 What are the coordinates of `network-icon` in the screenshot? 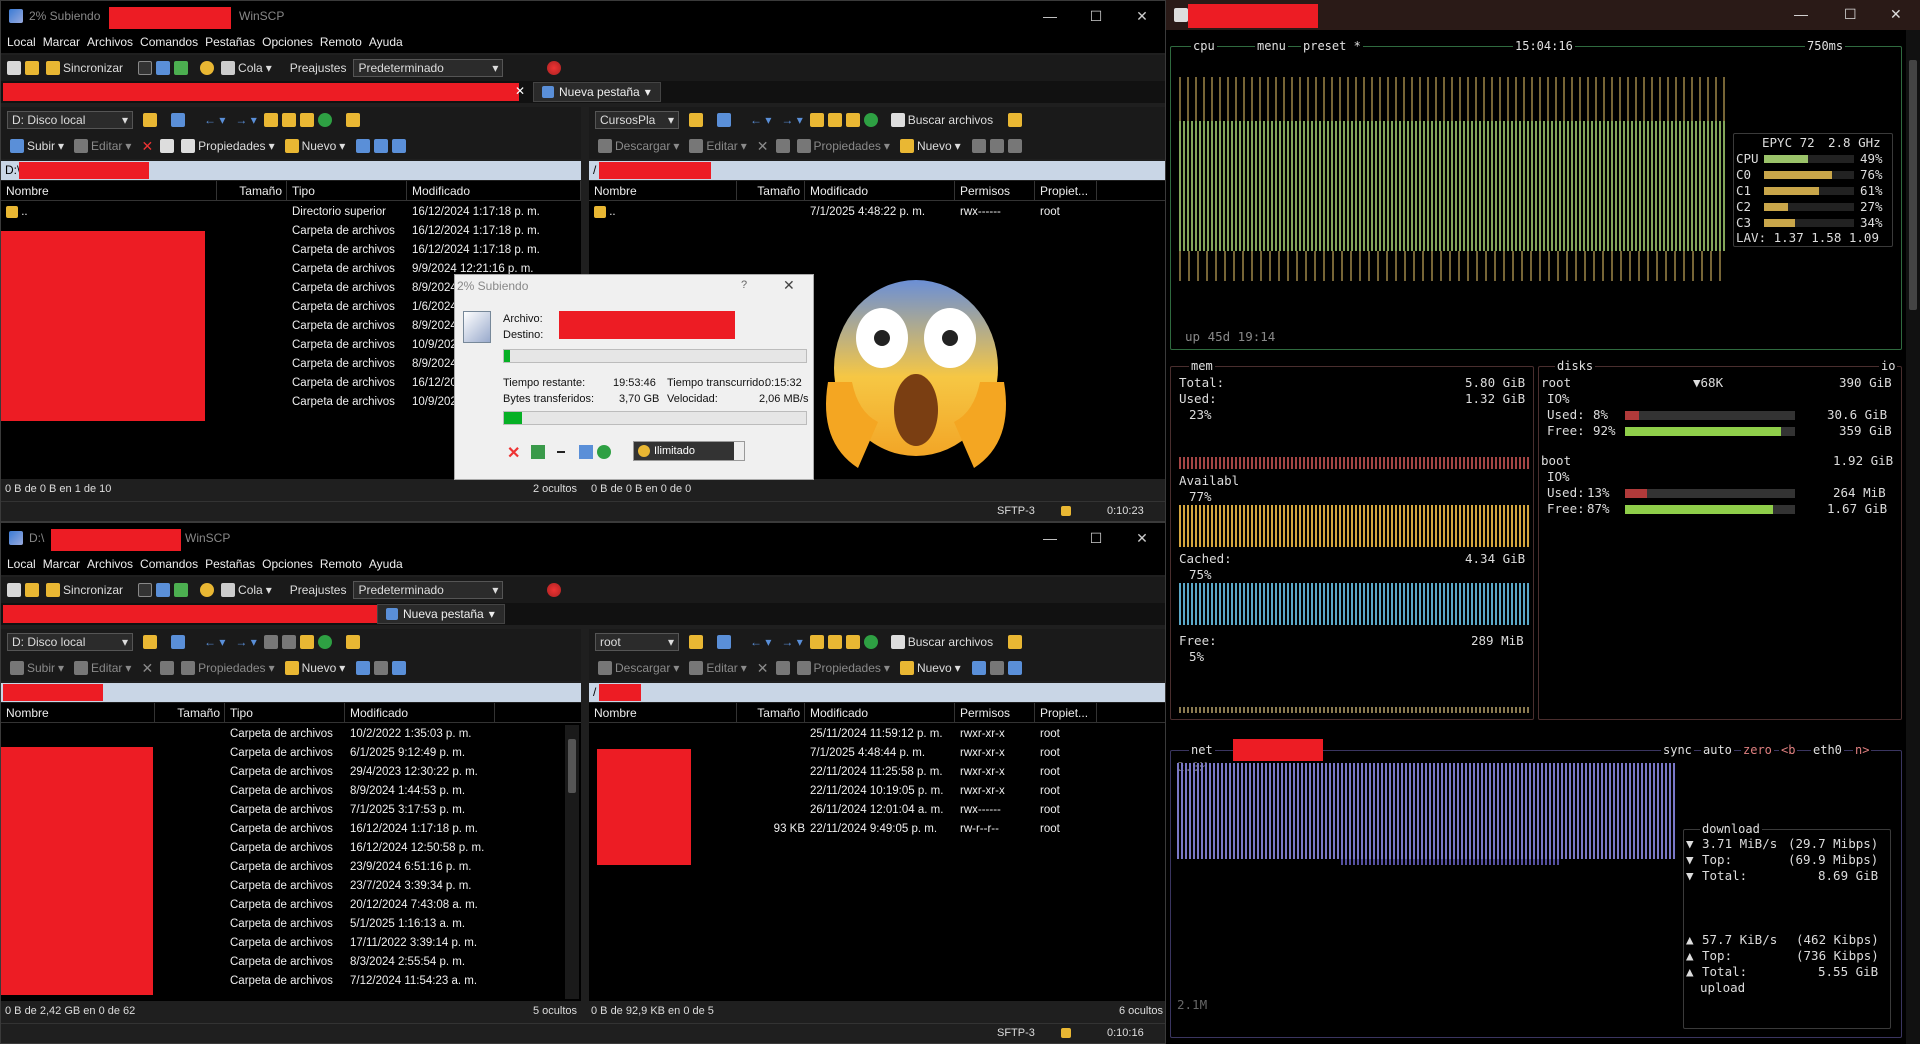 It's located at (604, 452).